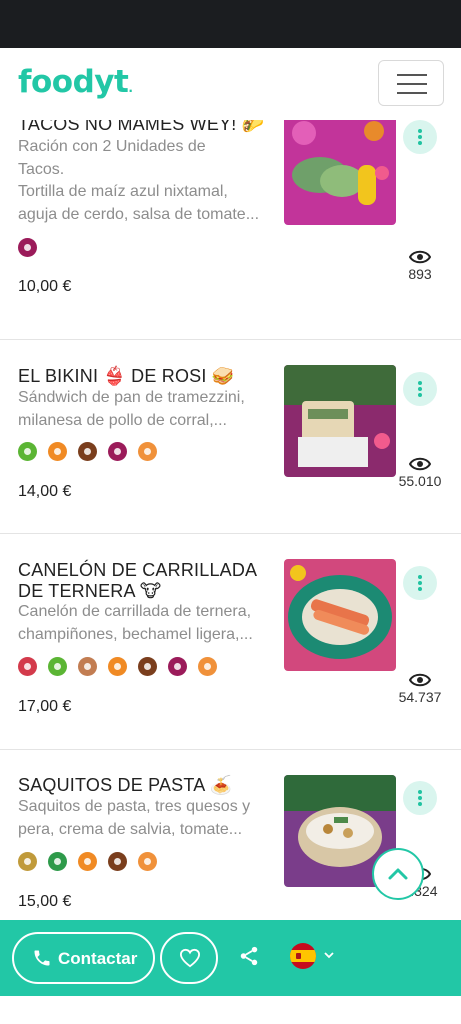 This screenshot has height=1024, width=461. I want to click on mustard-icon, so click(57, 861).